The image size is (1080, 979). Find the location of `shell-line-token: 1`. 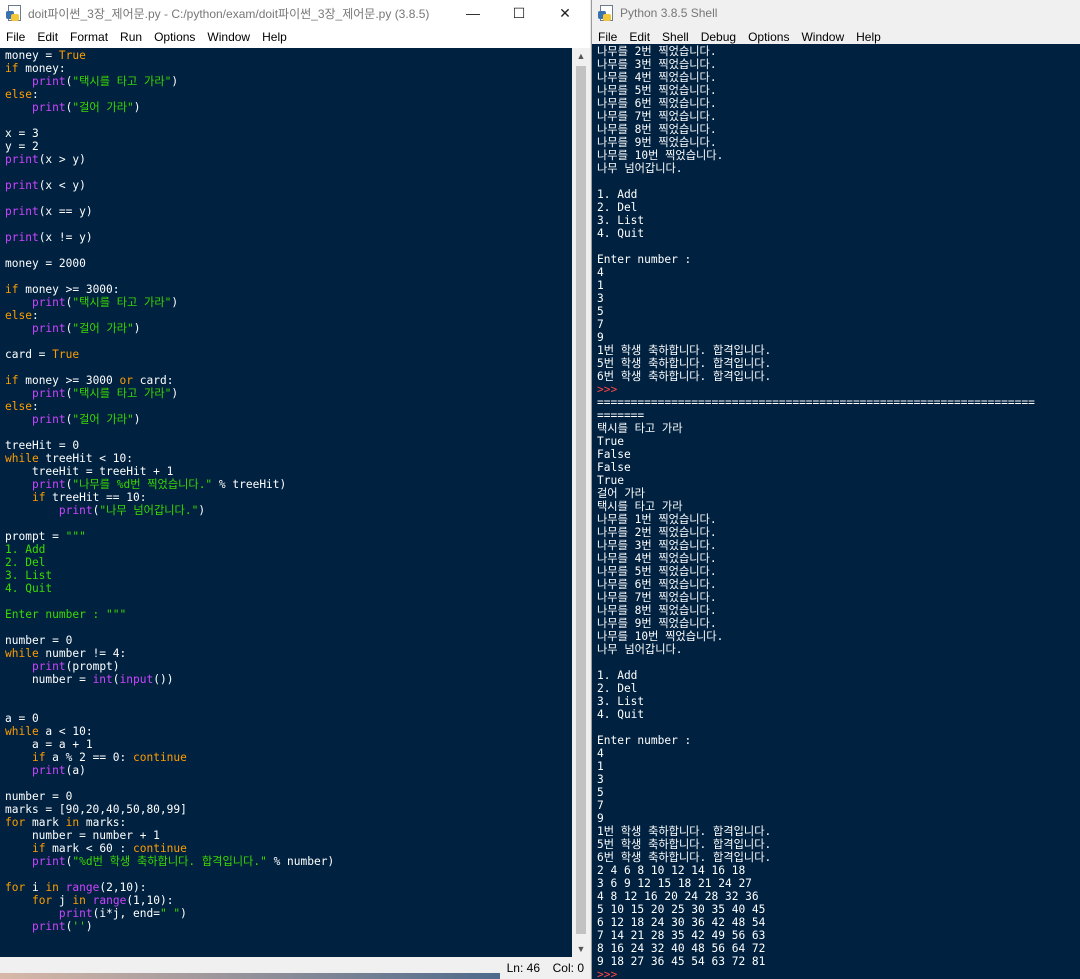

shell-line-token: 1 is located at coordinates (600, 285).